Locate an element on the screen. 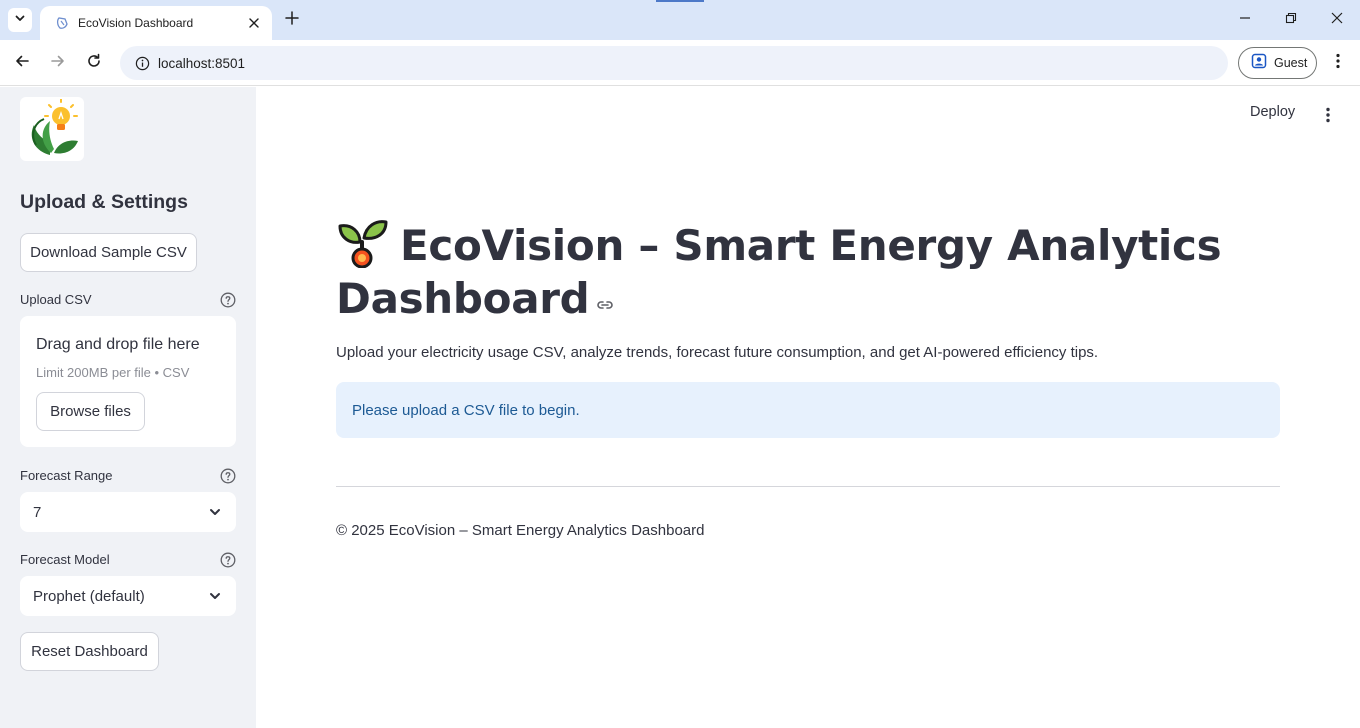 Image resolution: width=1360 pixels, height=728 pixels. forecast-range-label: Forecast Range is located at coordinates (66, 475).